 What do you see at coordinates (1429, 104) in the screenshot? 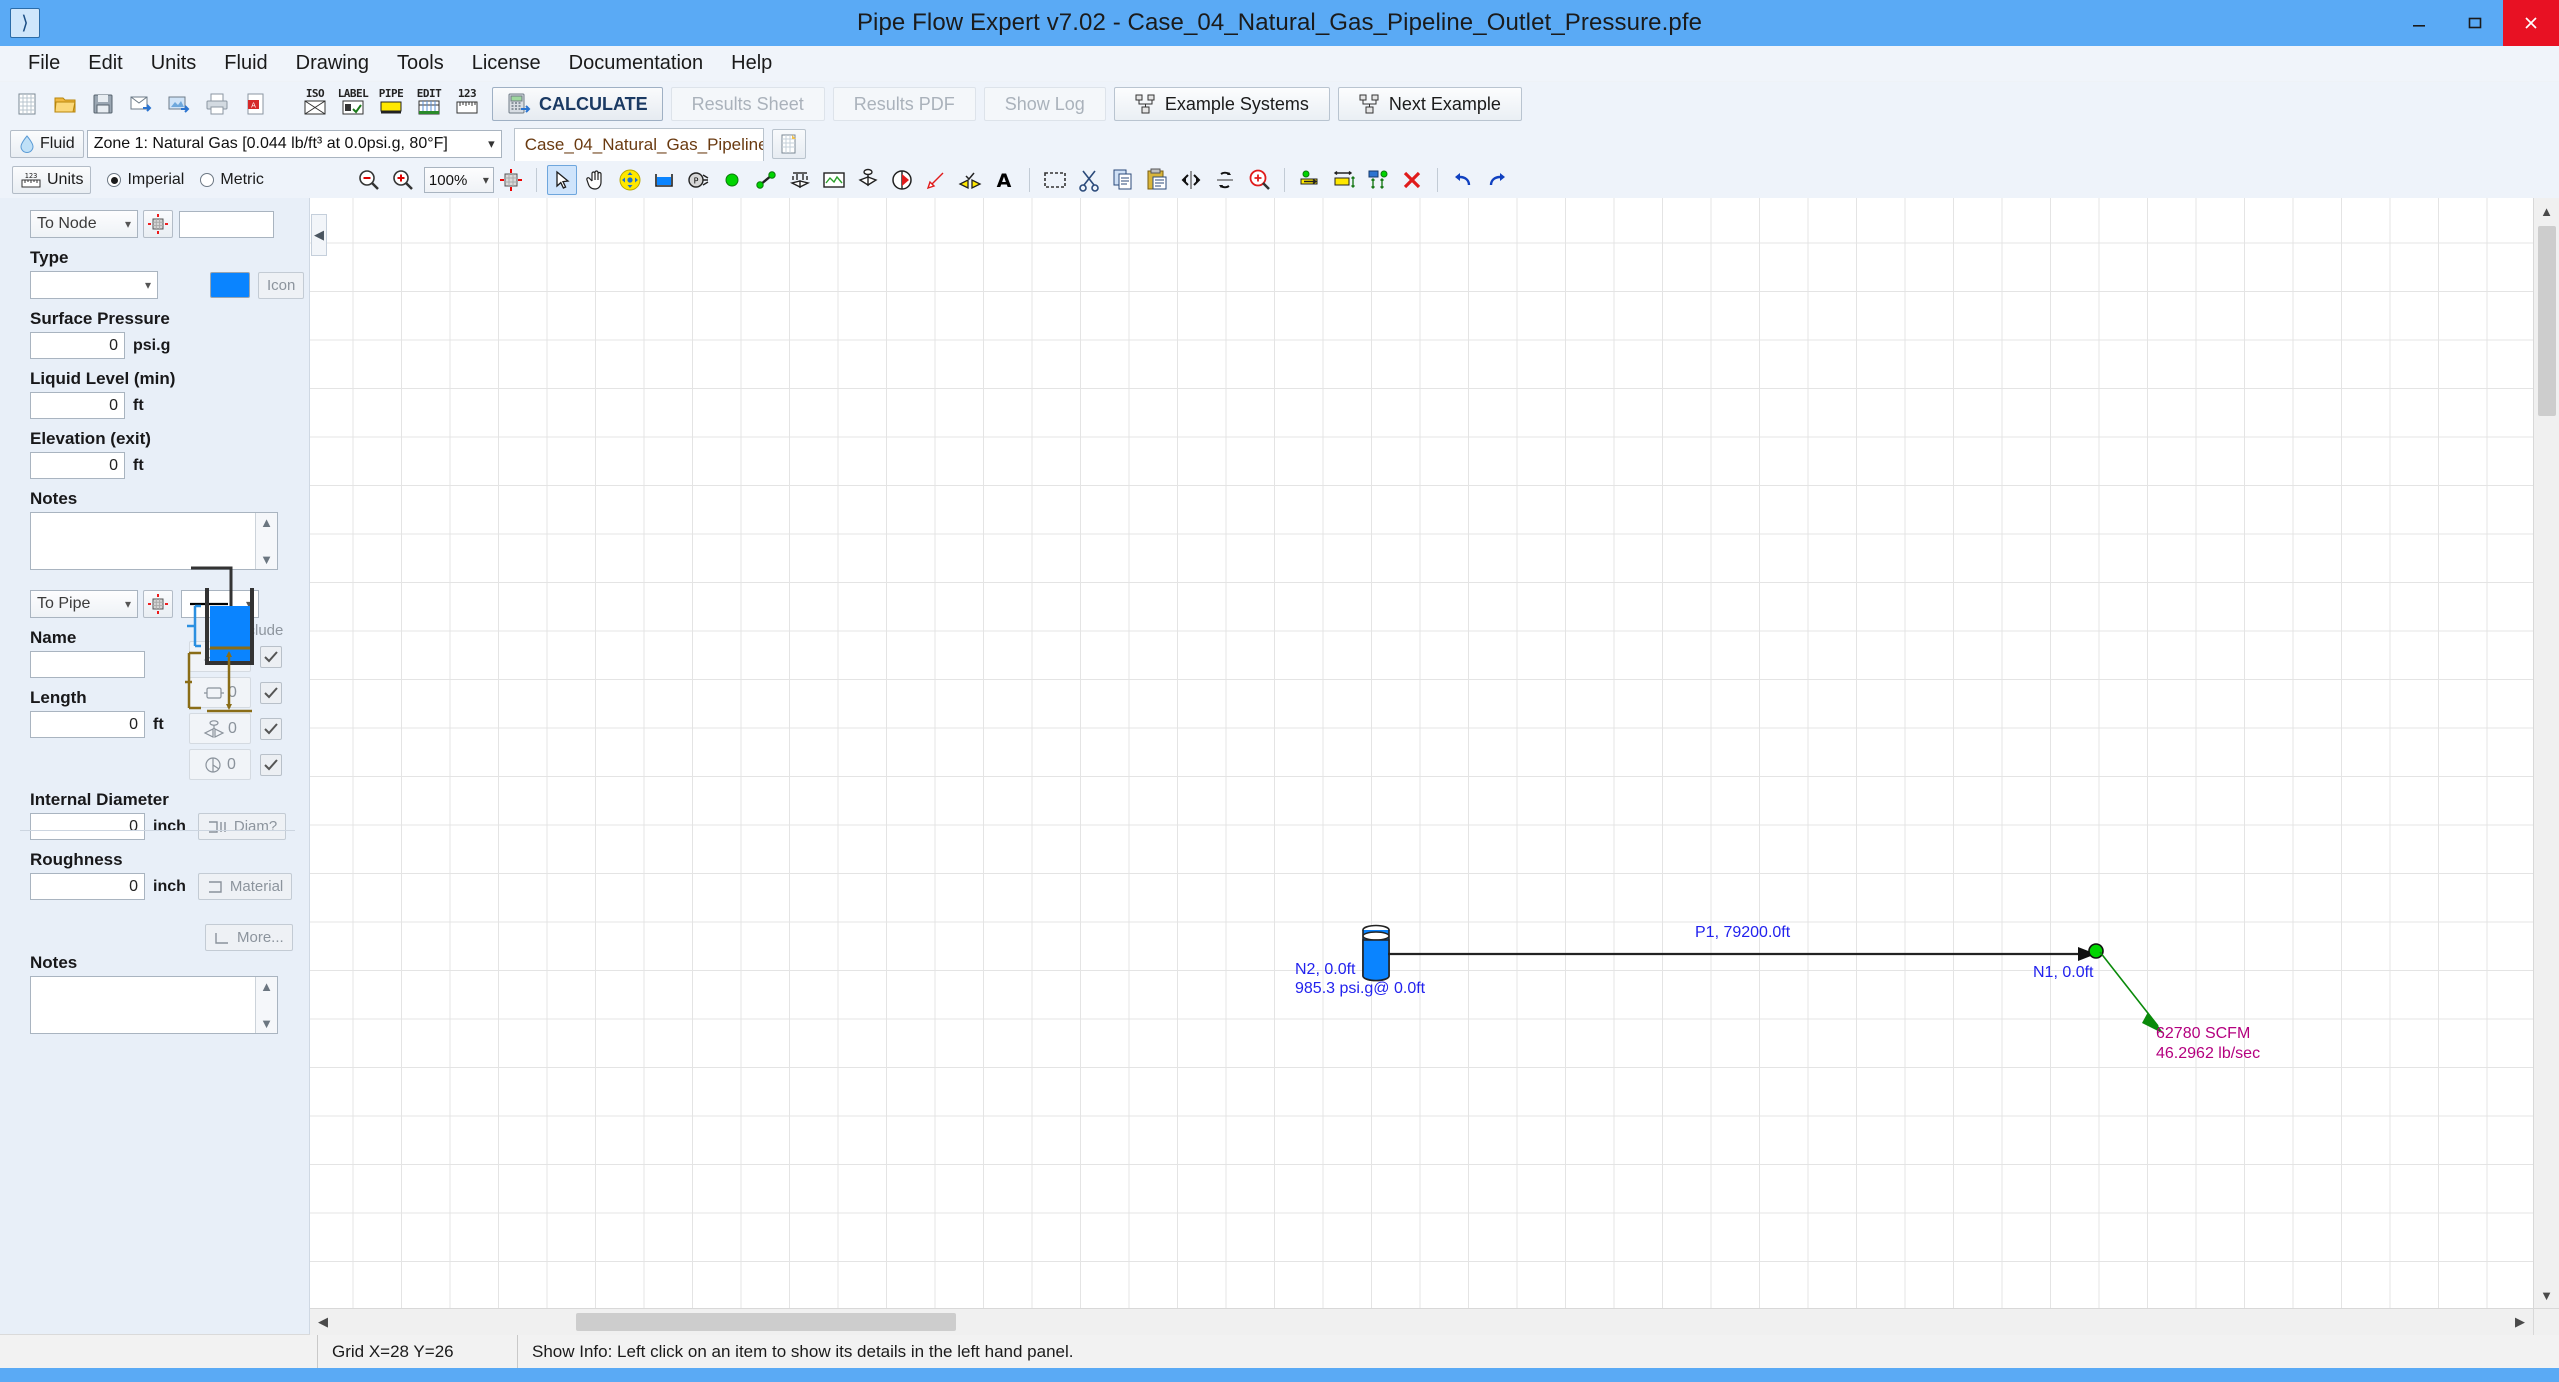
I see `next-example-button: Next Example` at bounding box center [1429, 104].